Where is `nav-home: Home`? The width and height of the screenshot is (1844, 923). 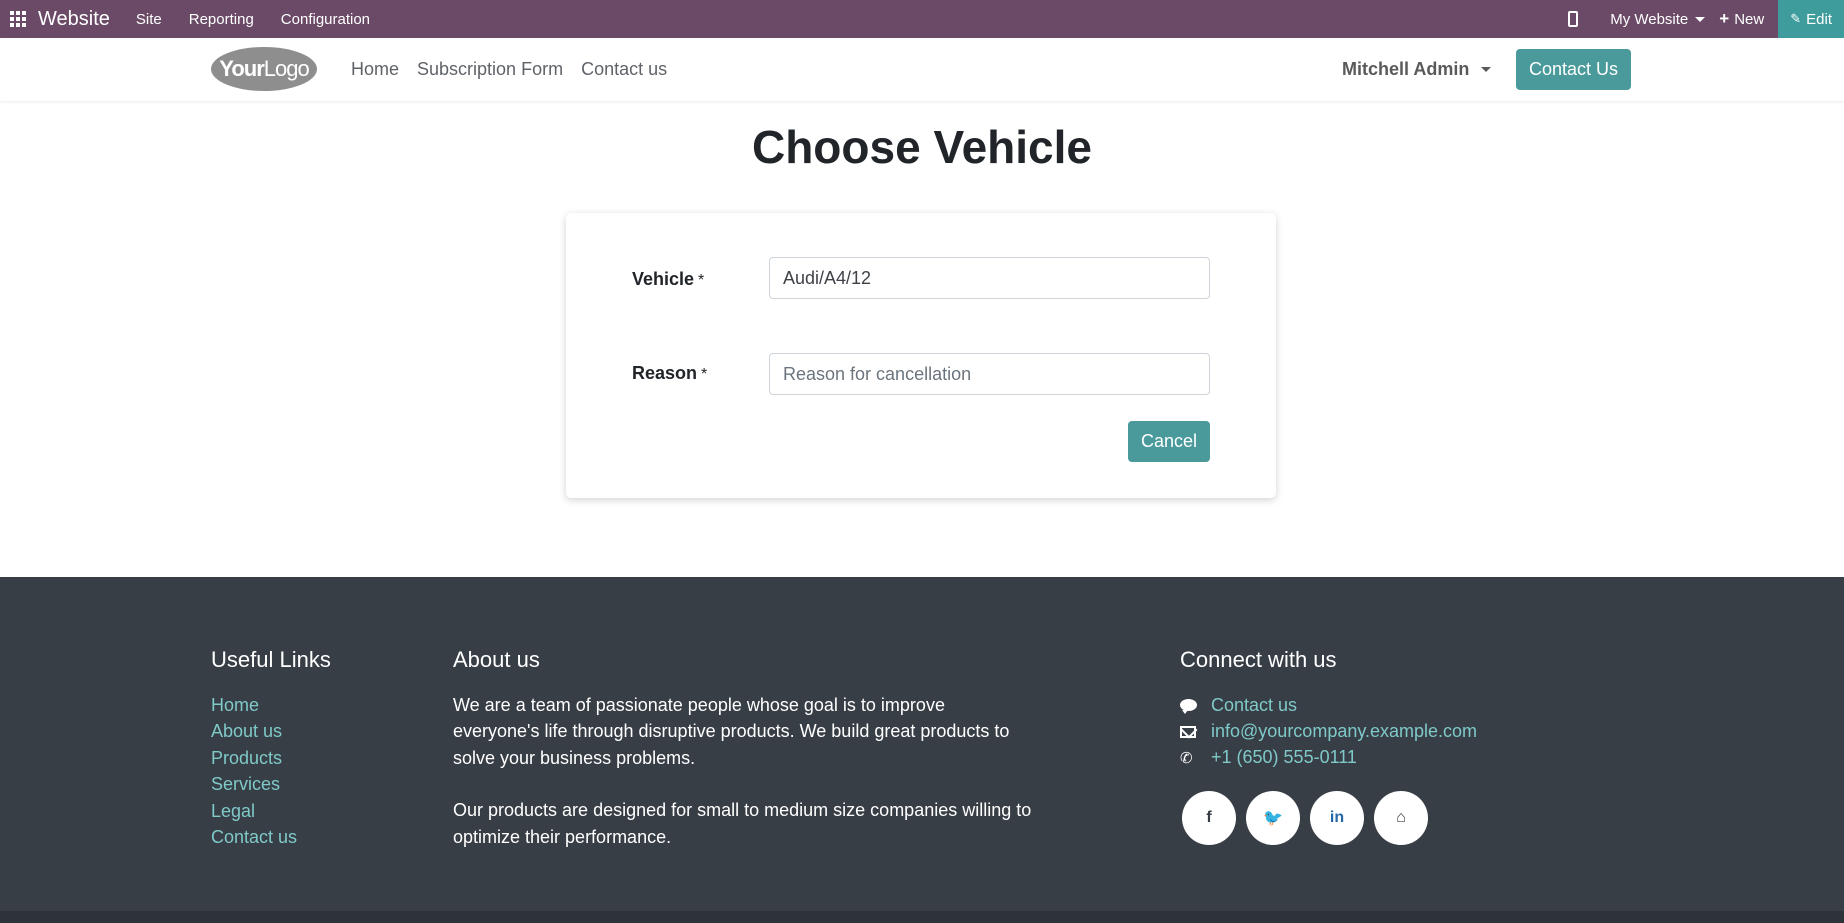 nav-home: Home is located at coordinates (375, 69).